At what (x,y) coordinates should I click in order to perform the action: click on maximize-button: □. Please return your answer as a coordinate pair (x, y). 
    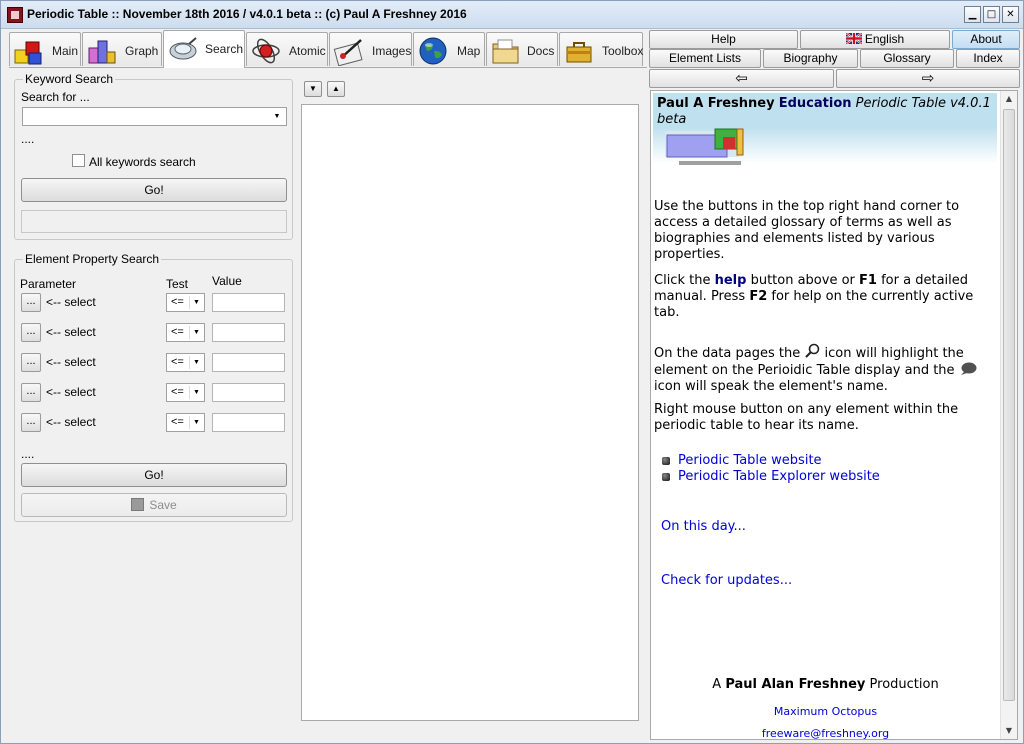
    Looking at the image, I should click on (991, 14).